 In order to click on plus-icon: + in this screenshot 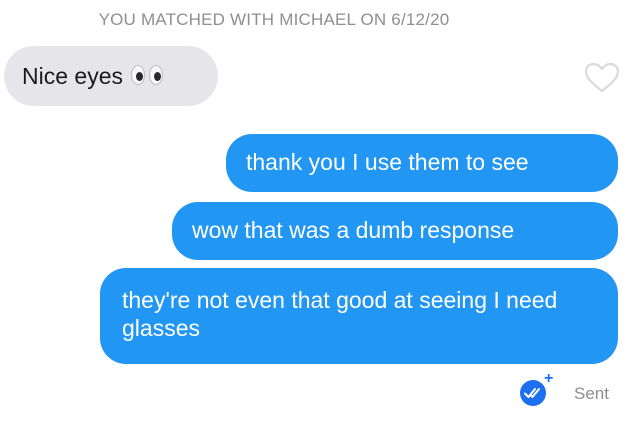, I will do `click(549, 378)`.